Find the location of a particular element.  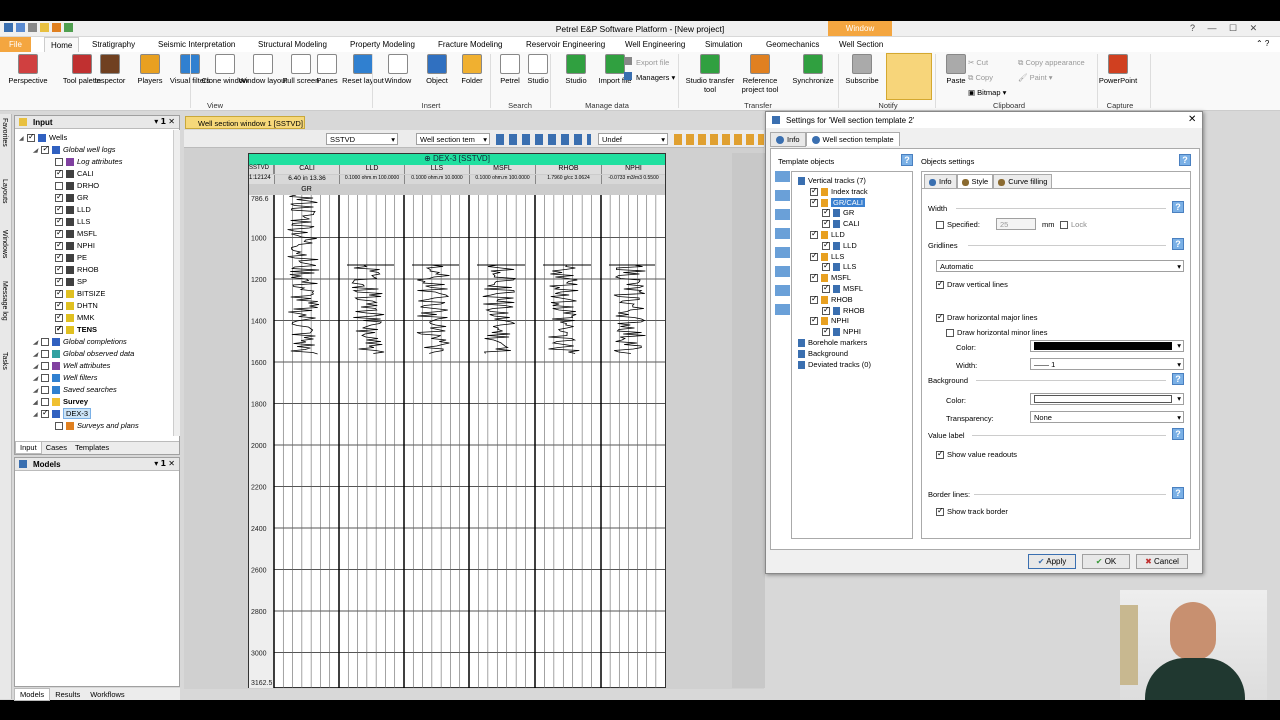

tree-item: ◢ Global well logs is located at coordinates (74, 149).